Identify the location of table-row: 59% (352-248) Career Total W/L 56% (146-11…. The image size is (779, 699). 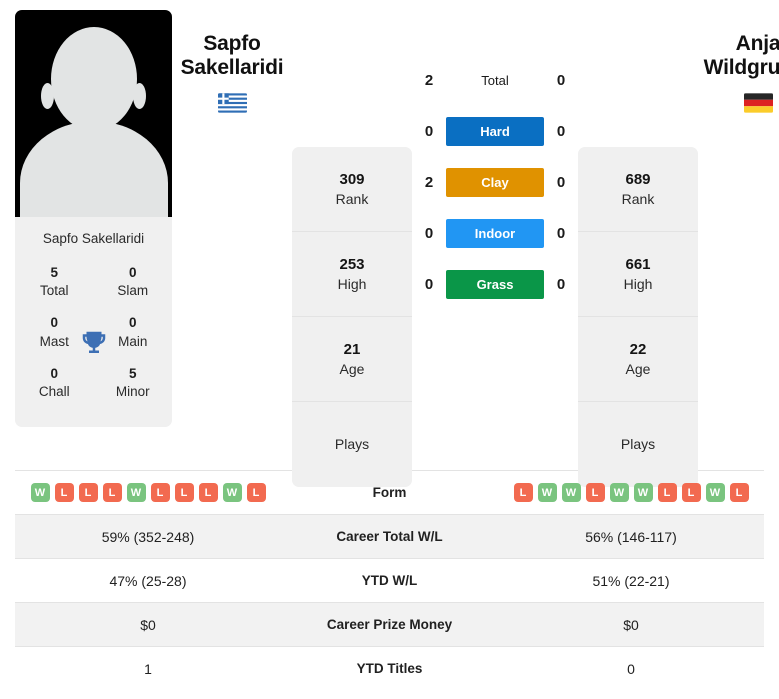
(389, 536).